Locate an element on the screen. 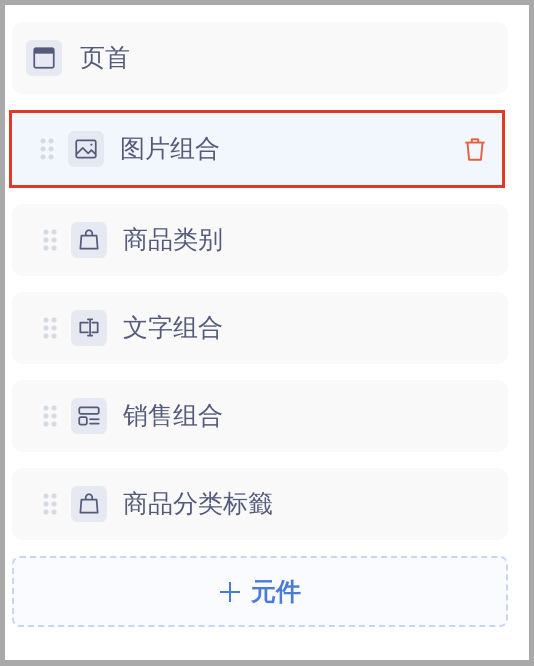 Image resolution: width=534 pixels, height=666 pixels. component-item: 文字组合 is located at coordinates (260, 328).